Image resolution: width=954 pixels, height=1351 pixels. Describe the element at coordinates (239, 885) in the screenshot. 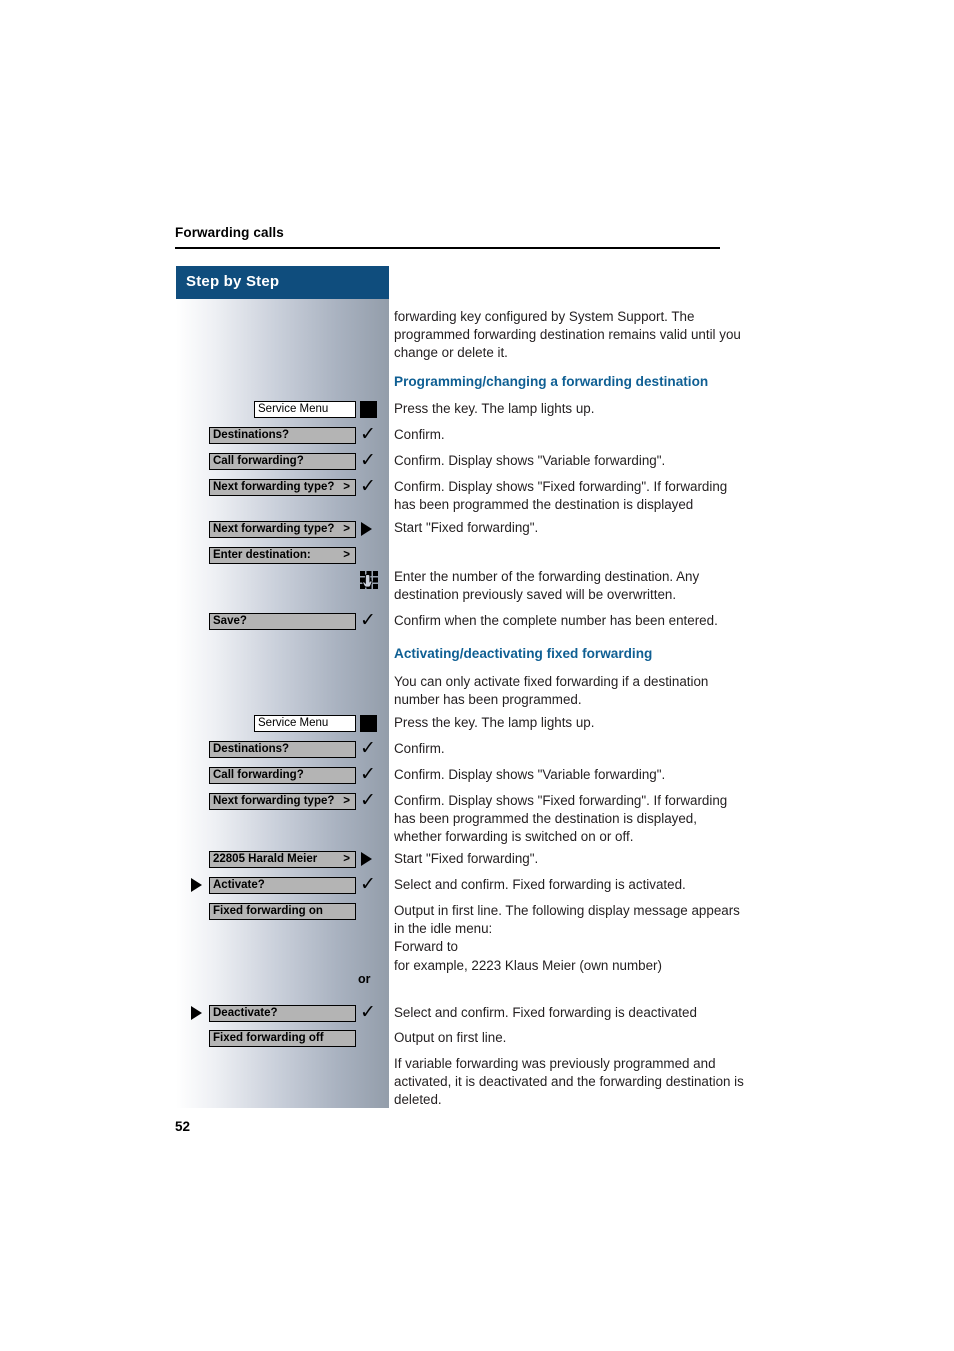

I see `pill-text: Activate?` at that location.